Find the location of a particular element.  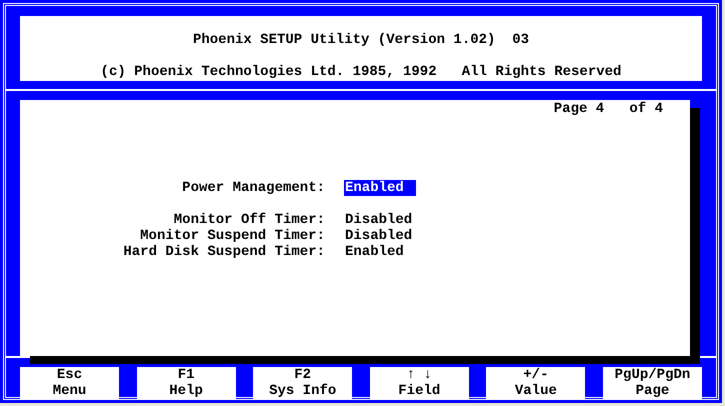

setting-label: Monitor Off Timer: is located at coordinates (248, 220).